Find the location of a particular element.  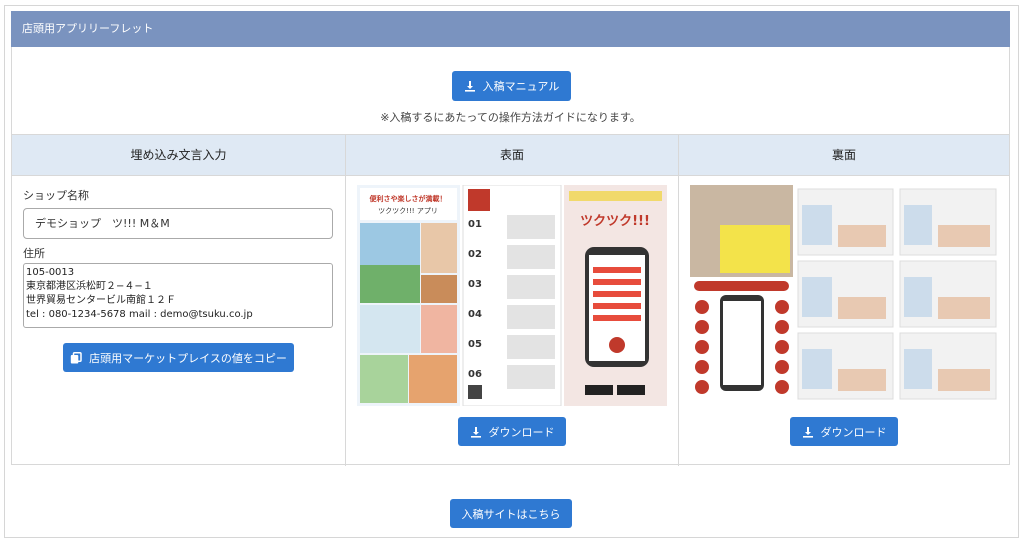

svg-text: 便利さや楽しさが満載！ is located at coordinates (408, 198).